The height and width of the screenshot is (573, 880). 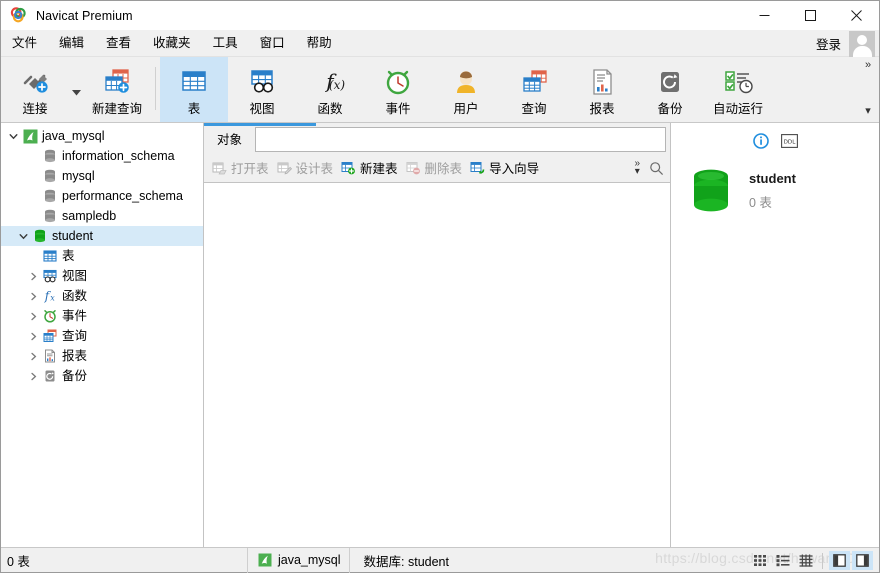 I want to click on grid-view-button, so click(x=759, y=560).